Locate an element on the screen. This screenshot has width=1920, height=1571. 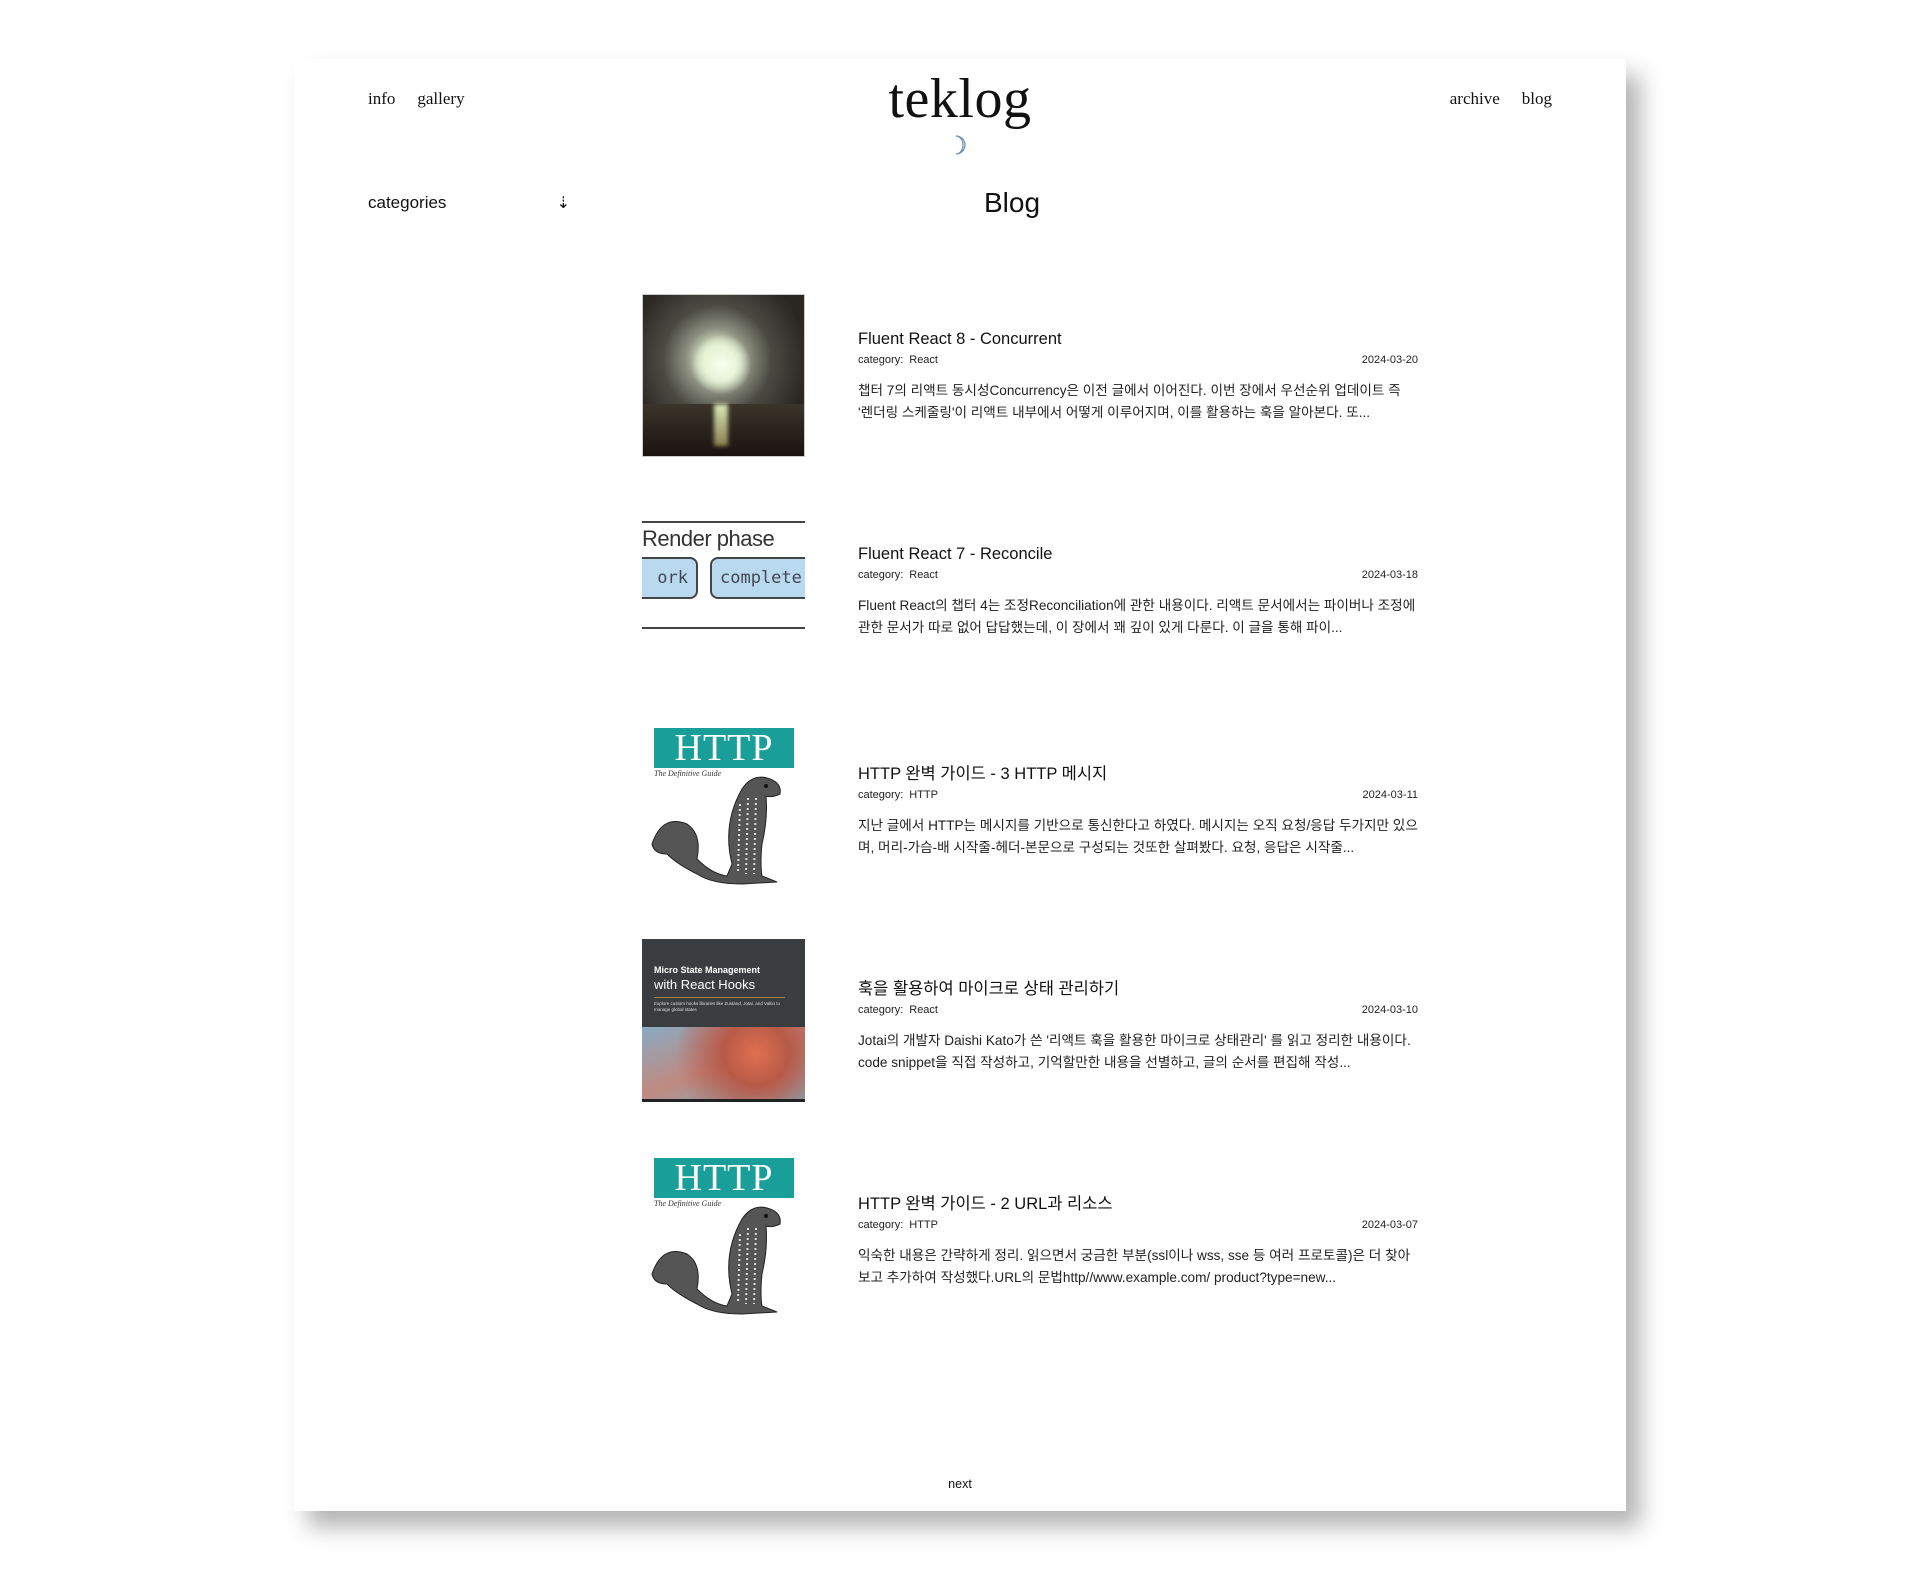
book-cover-title: Micro State Management is located at coordinates (707, 970).